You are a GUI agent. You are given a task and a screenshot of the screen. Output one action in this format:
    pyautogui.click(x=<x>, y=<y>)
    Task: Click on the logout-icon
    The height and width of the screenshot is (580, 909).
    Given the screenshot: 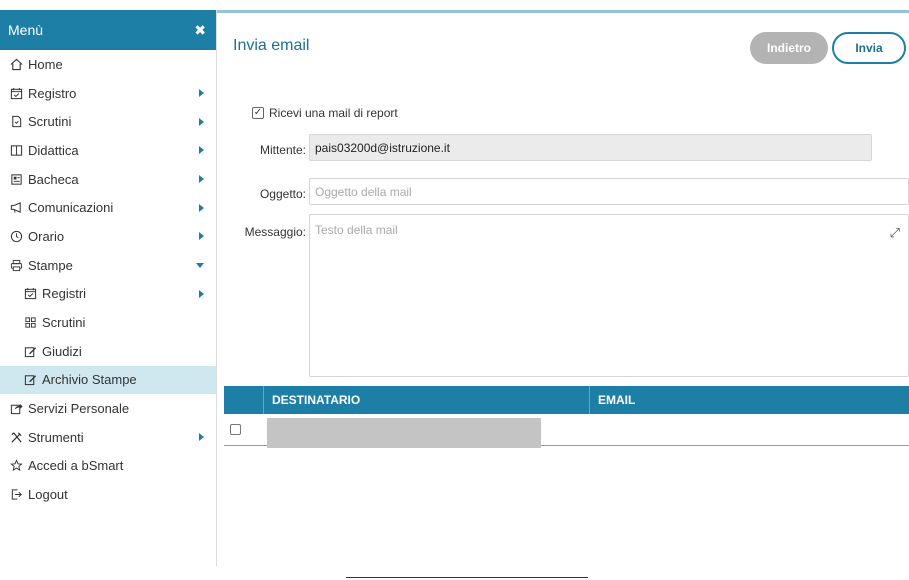 What is the action you would take?
    pyautogui.click(x=16, y=495)
    